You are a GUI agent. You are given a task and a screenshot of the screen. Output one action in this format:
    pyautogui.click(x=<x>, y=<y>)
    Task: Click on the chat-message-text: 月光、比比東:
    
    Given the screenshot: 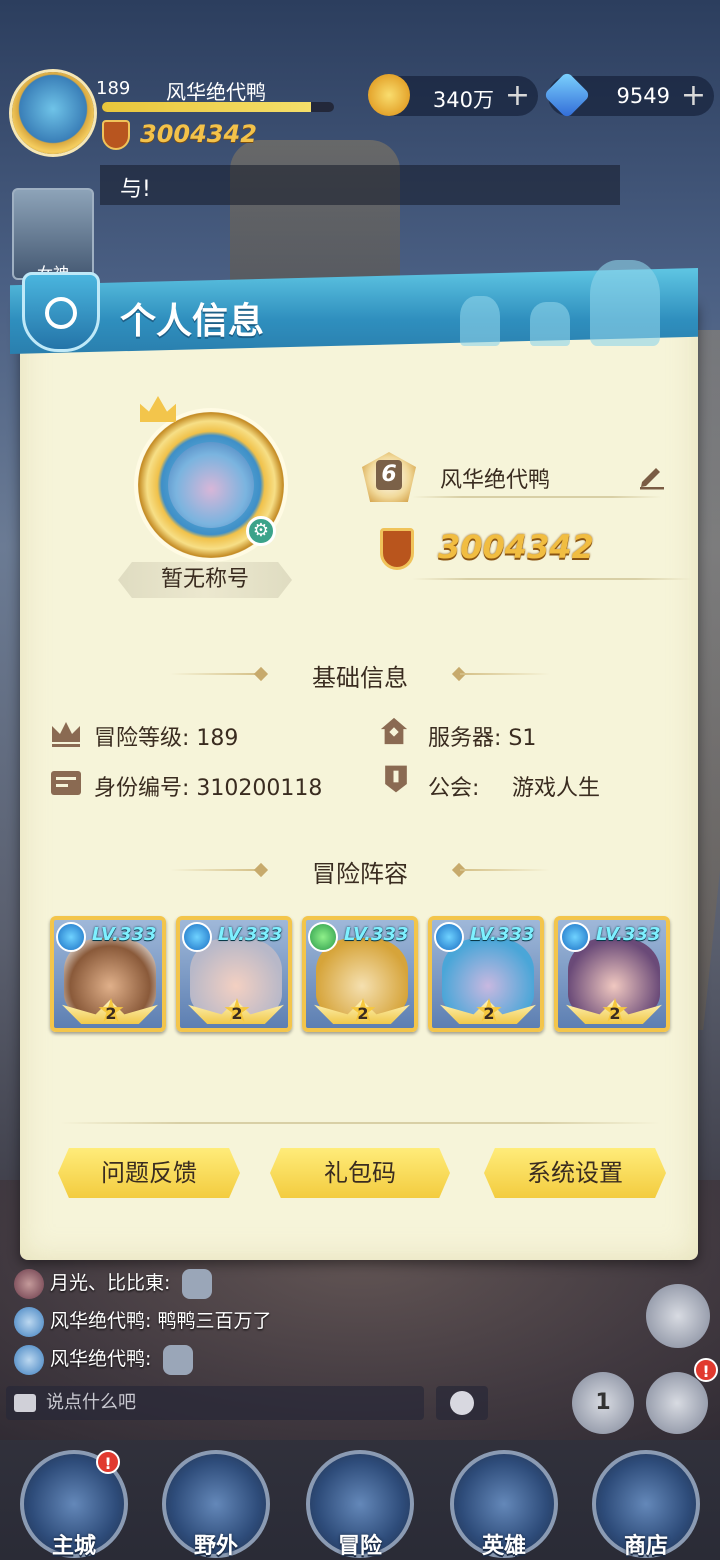 What is the action you would take?
    pyautogui.click(x=110, y=1283)
    